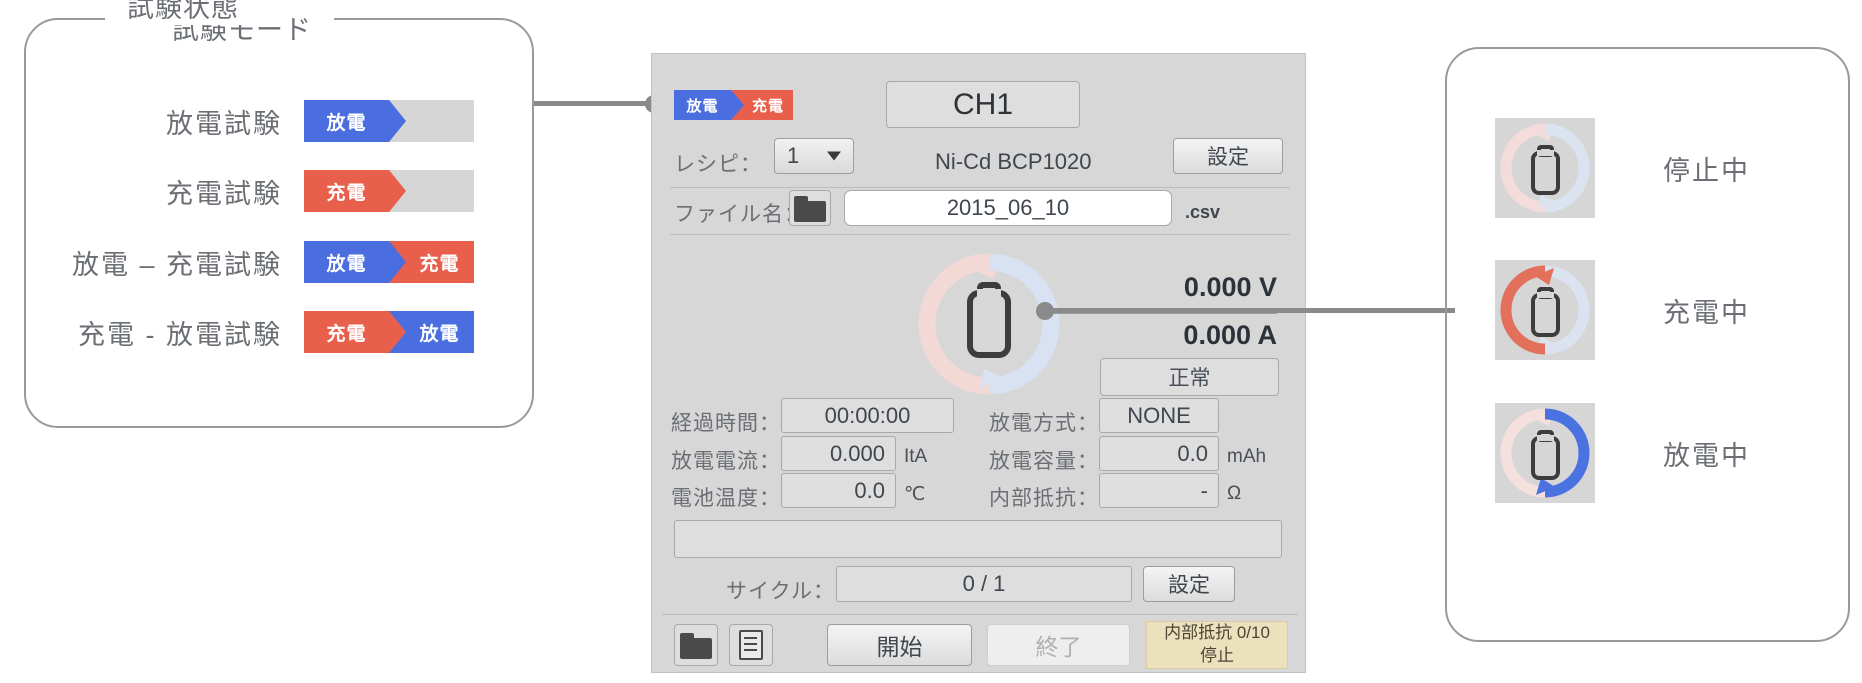 The height and width of the screenshot is (683, 1862). What do you see at coordinates (1228, 156) in the screenshot?
I see `recipe-settings-button: 設定` at bounding box center [1228, 156].